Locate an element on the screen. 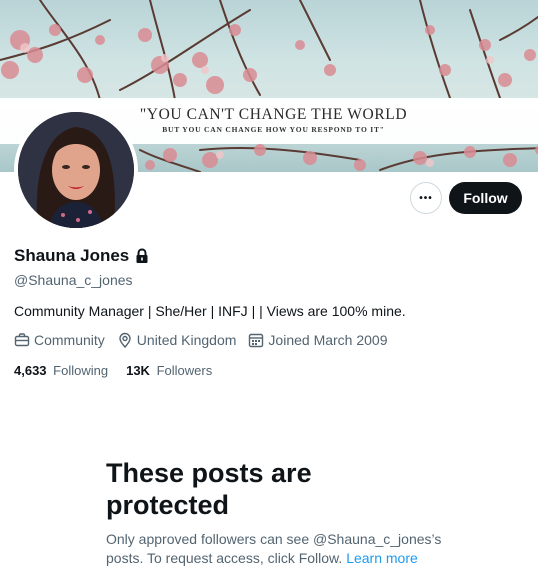 This screenshot has height=575, width=547. name-row: Shauna Jones is located at coordinates (81, 256).